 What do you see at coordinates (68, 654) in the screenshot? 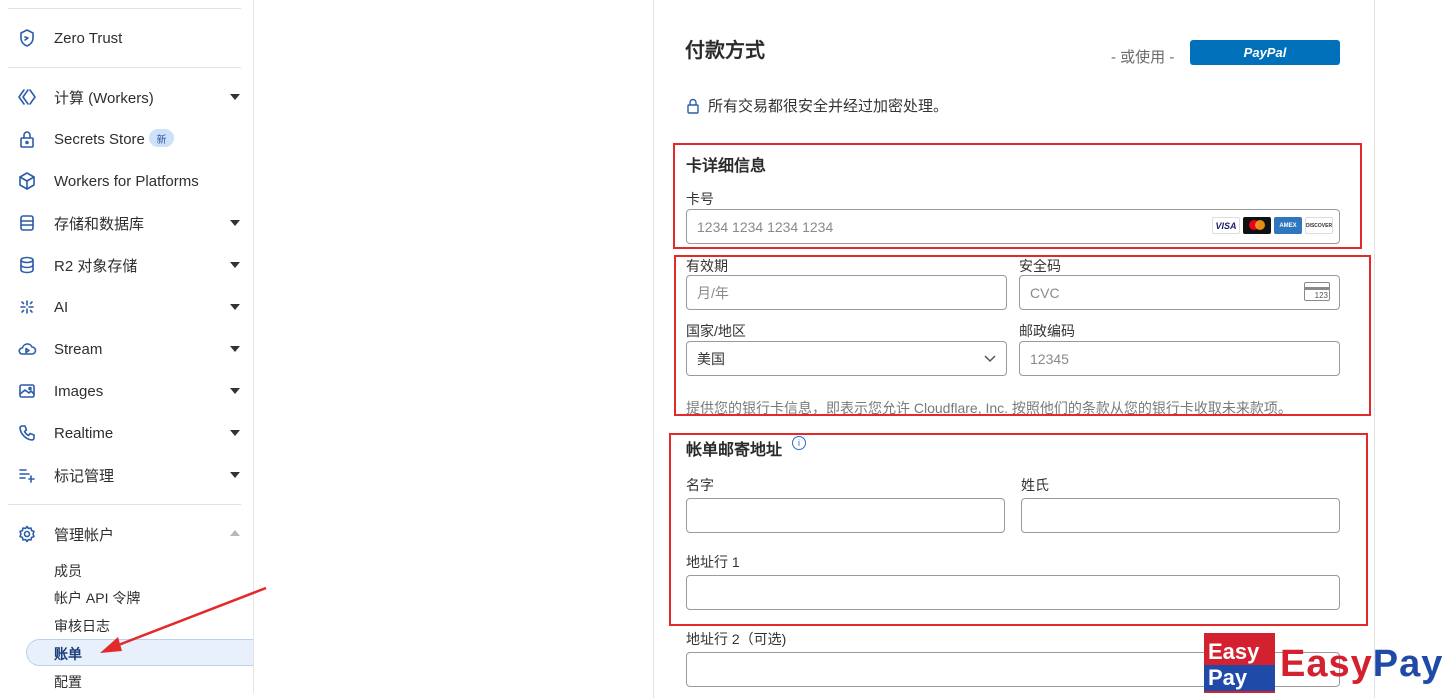
I see `sidebar-subitem-label: 账单` at bounding box center [68, 654].